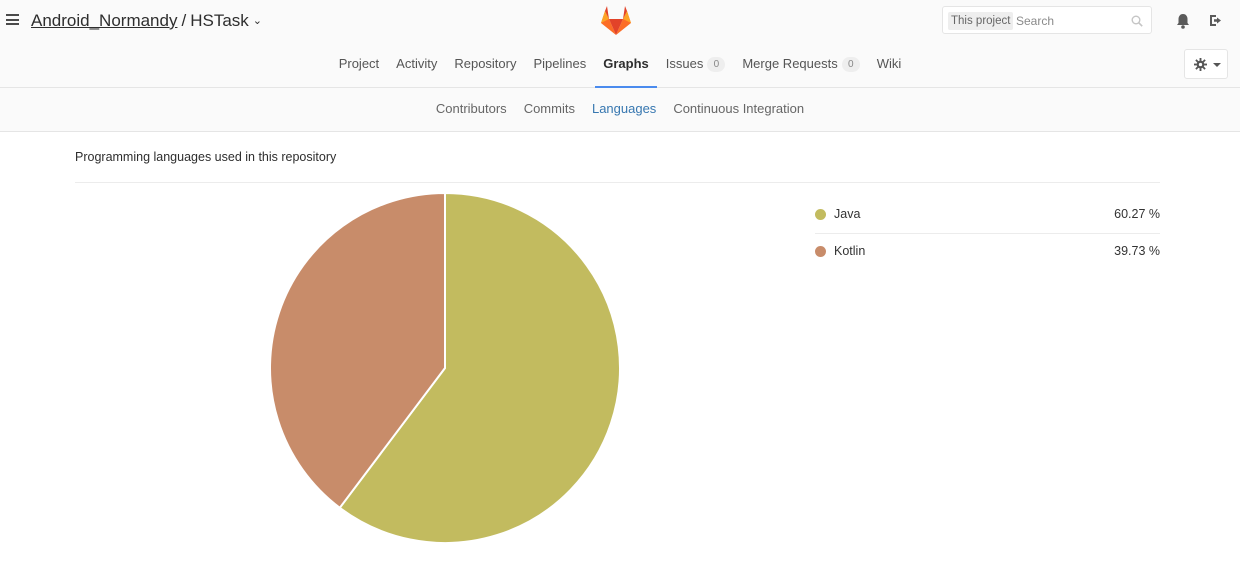 Image resolution: width=1240 pixels, height=587 pixels. Describe the element at coordinates (739, 109) in the screenshot. I see `subtab-continuous-integration: Continuous Integration` at that location.